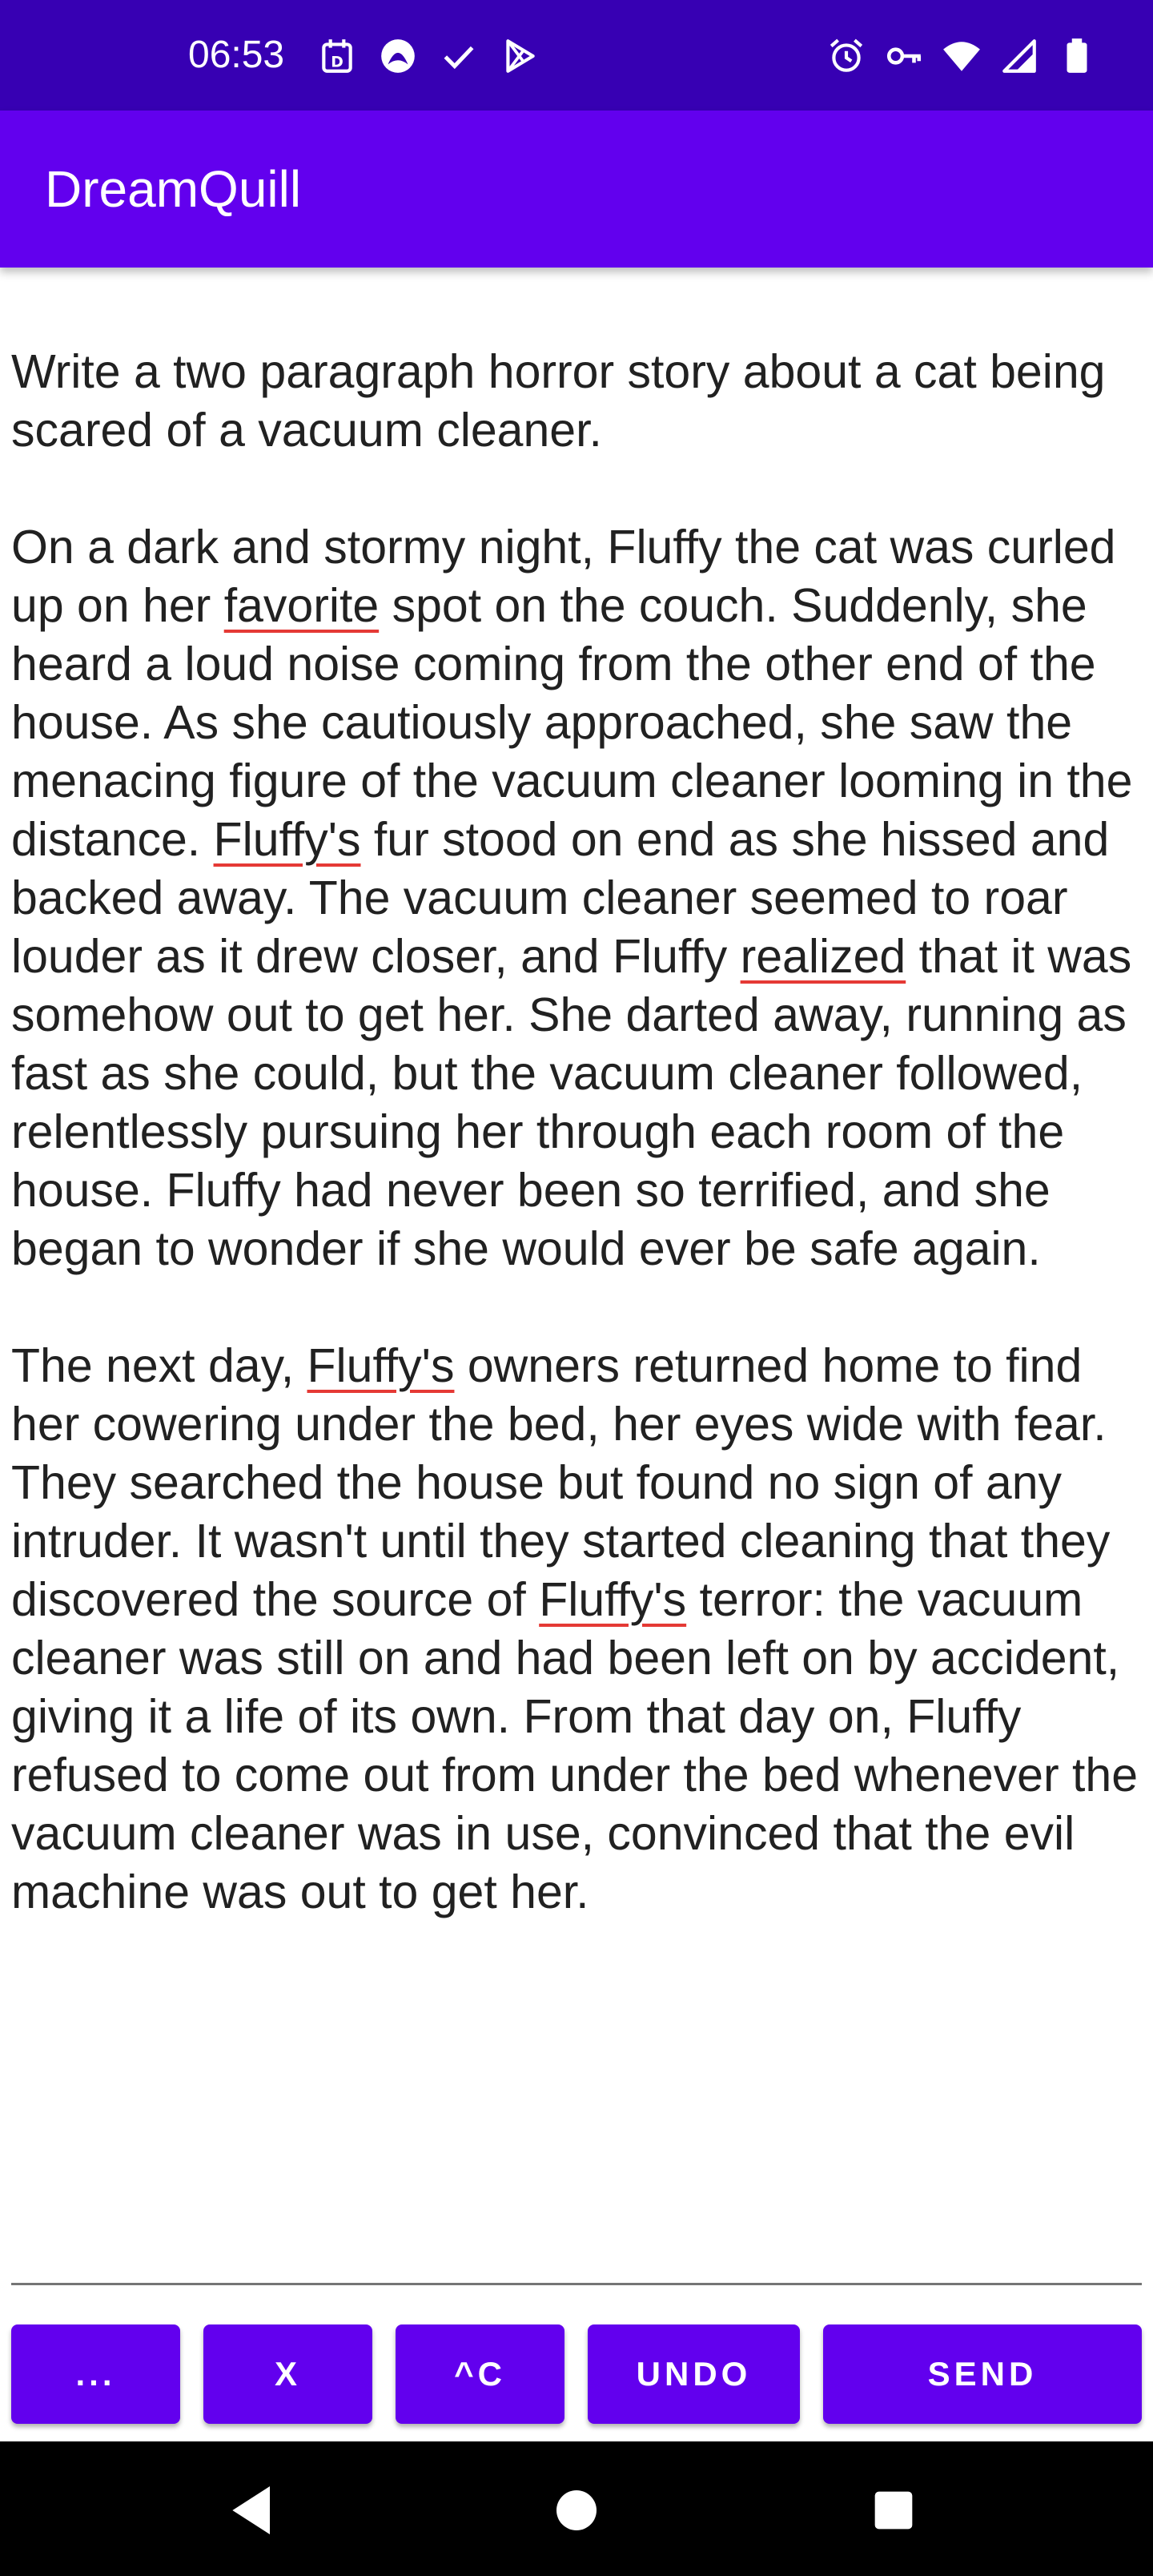 This screenshot has height=2576, width=1153. Describe the element at coordinates (173, 189) in the screenshot. I see `app-title: DreamQuill` at that location.